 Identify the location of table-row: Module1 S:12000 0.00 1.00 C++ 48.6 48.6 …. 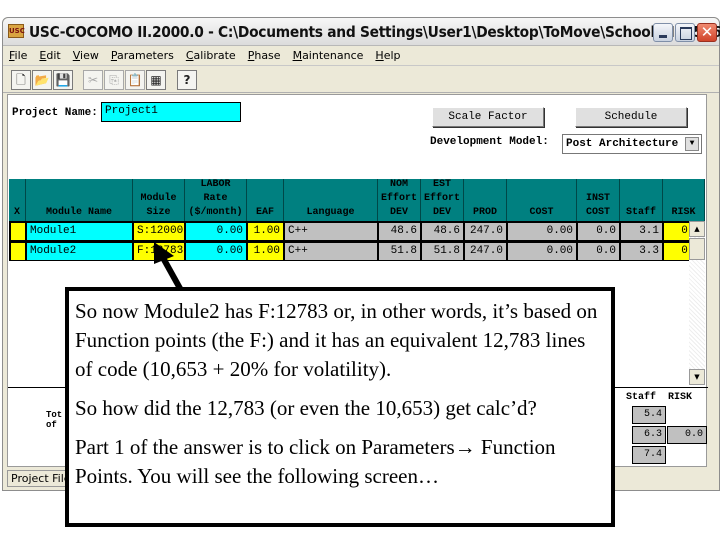
(357, 231).